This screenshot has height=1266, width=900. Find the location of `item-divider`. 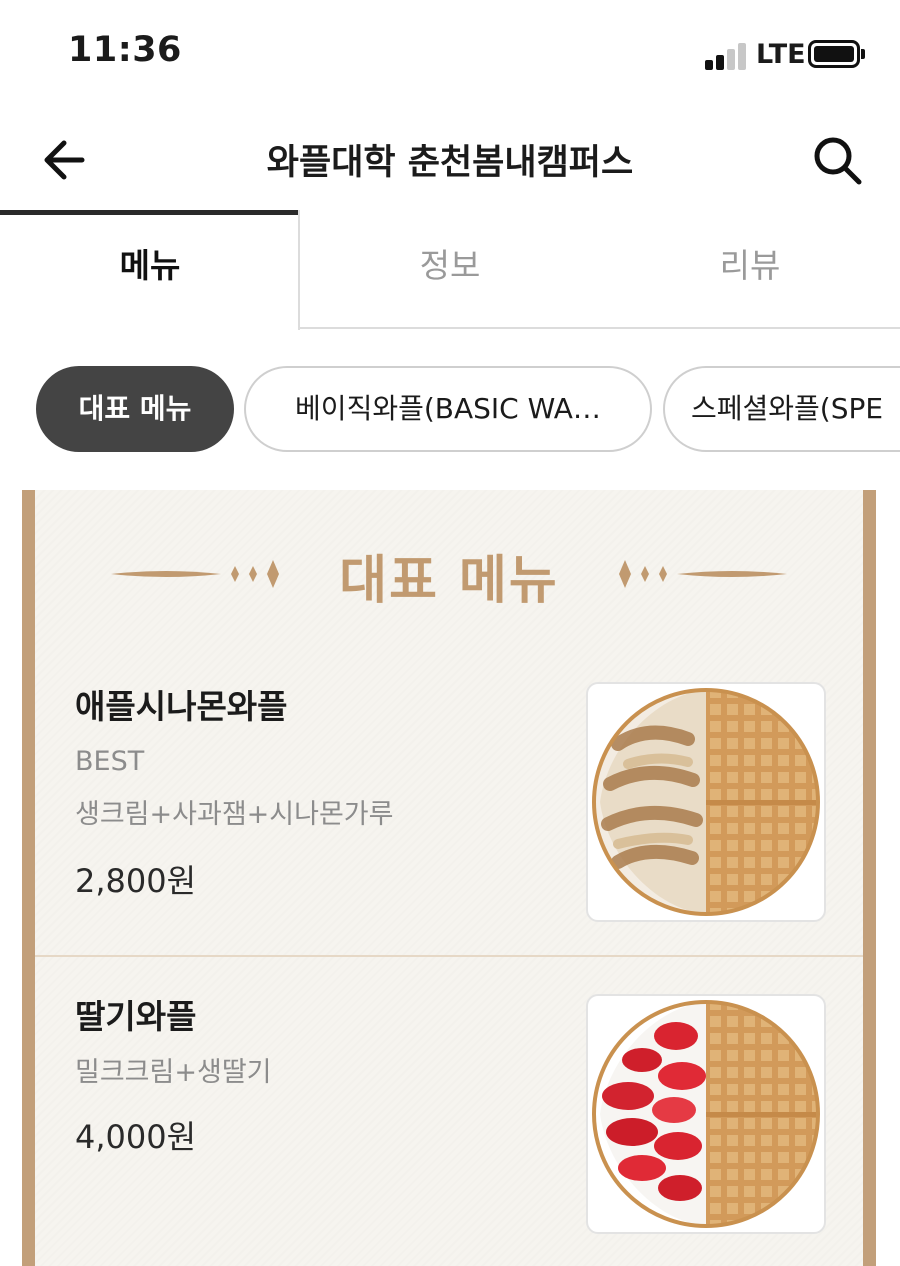

item-divider is located at coordinates (449, 956).